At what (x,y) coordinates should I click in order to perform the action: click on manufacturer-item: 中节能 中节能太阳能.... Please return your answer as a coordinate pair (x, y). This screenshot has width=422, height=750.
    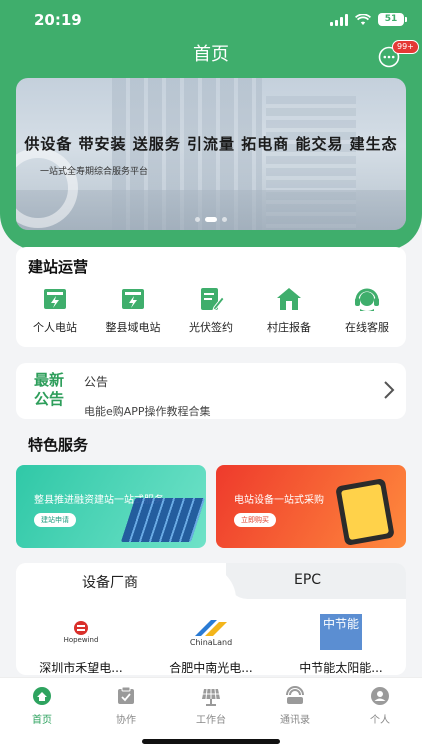
    Looking at the image, I should click on (341, 644).